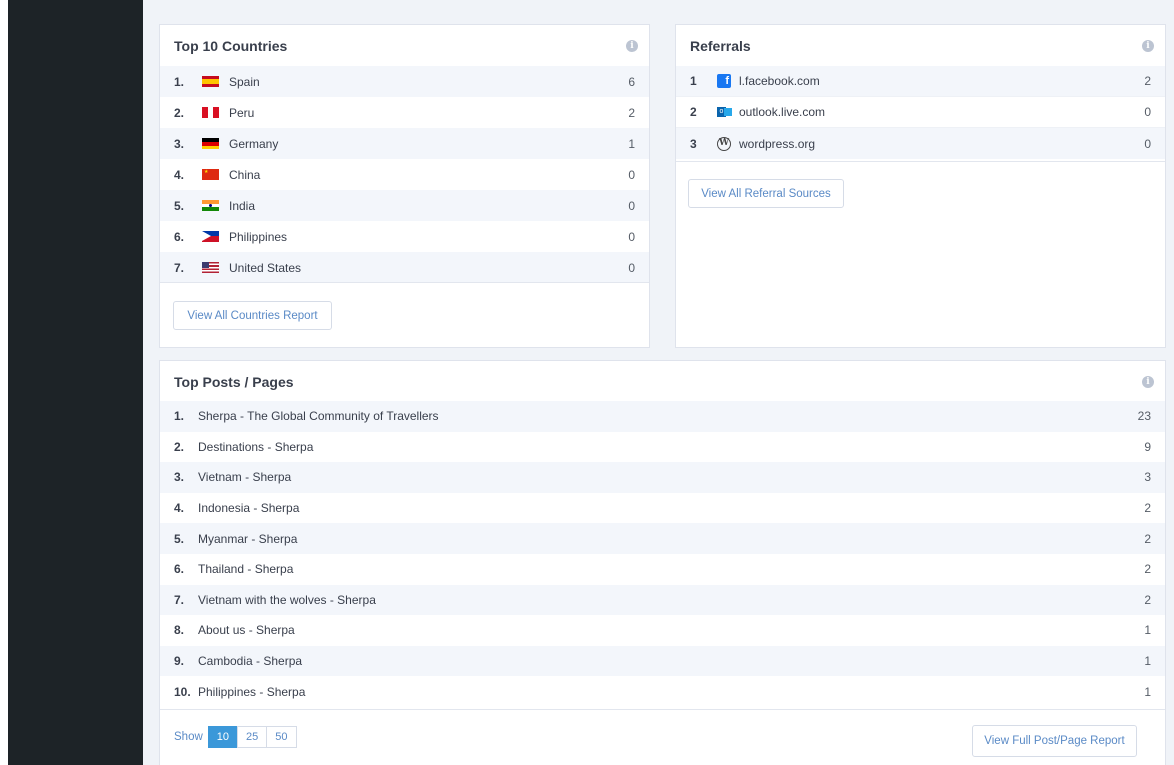  I want to click on row-rank: 2, so click(693, 112).